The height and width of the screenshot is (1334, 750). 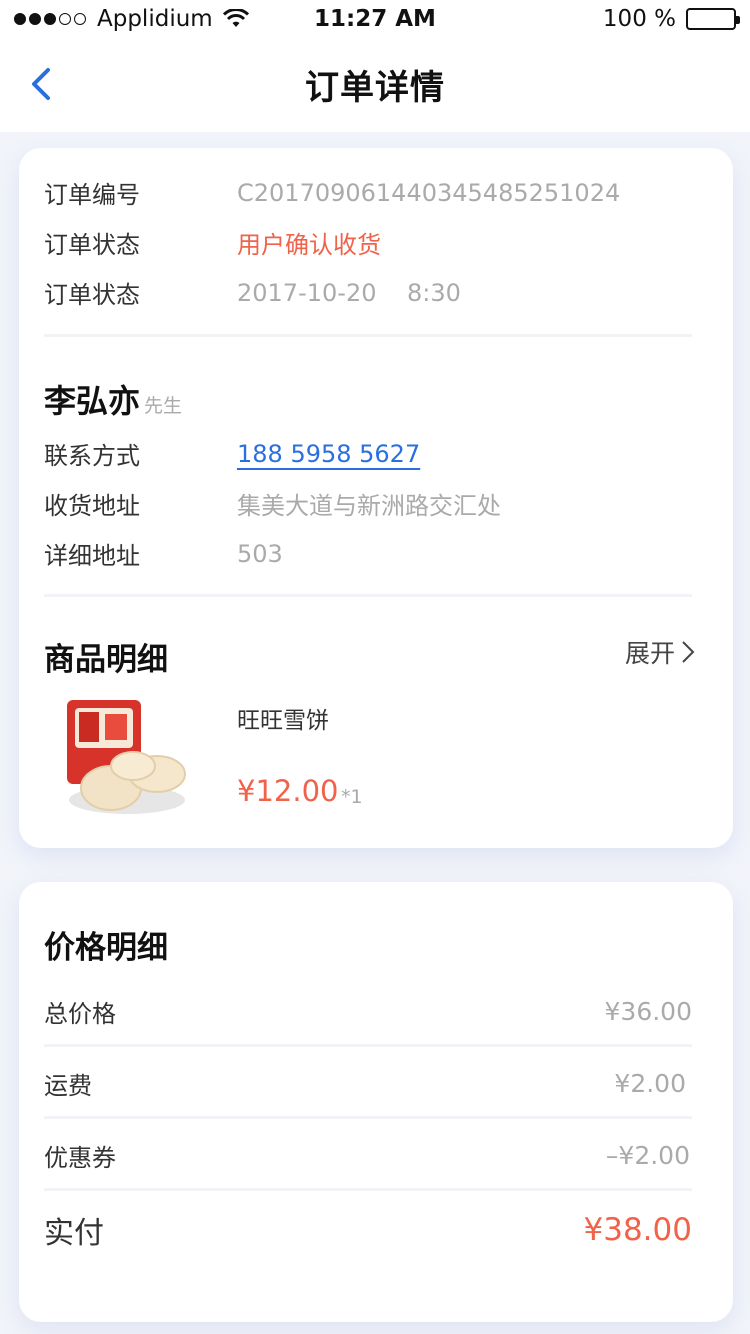 What do you see at coordinates (283, 721) in the screenshot?
I see `product-name: 旺旺雪饼` at bounding box center [283, 721].